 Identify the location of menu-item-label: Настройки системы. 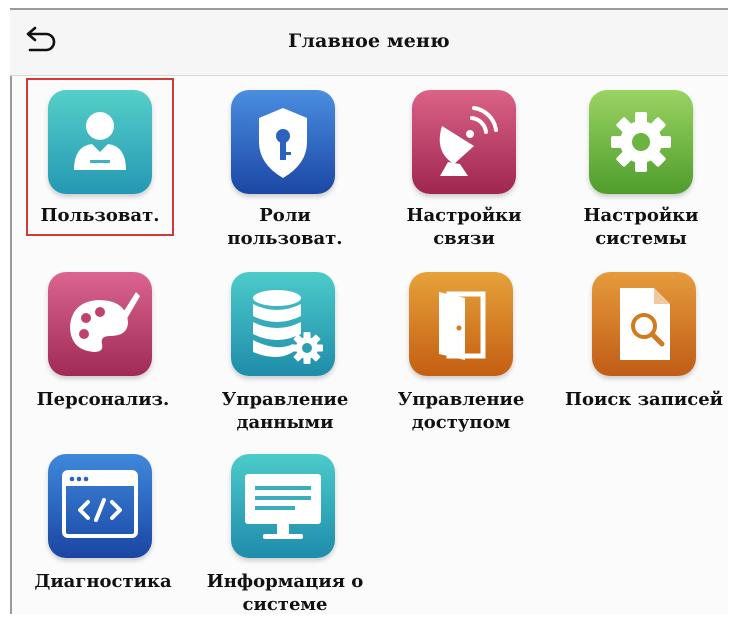
(641, 227).